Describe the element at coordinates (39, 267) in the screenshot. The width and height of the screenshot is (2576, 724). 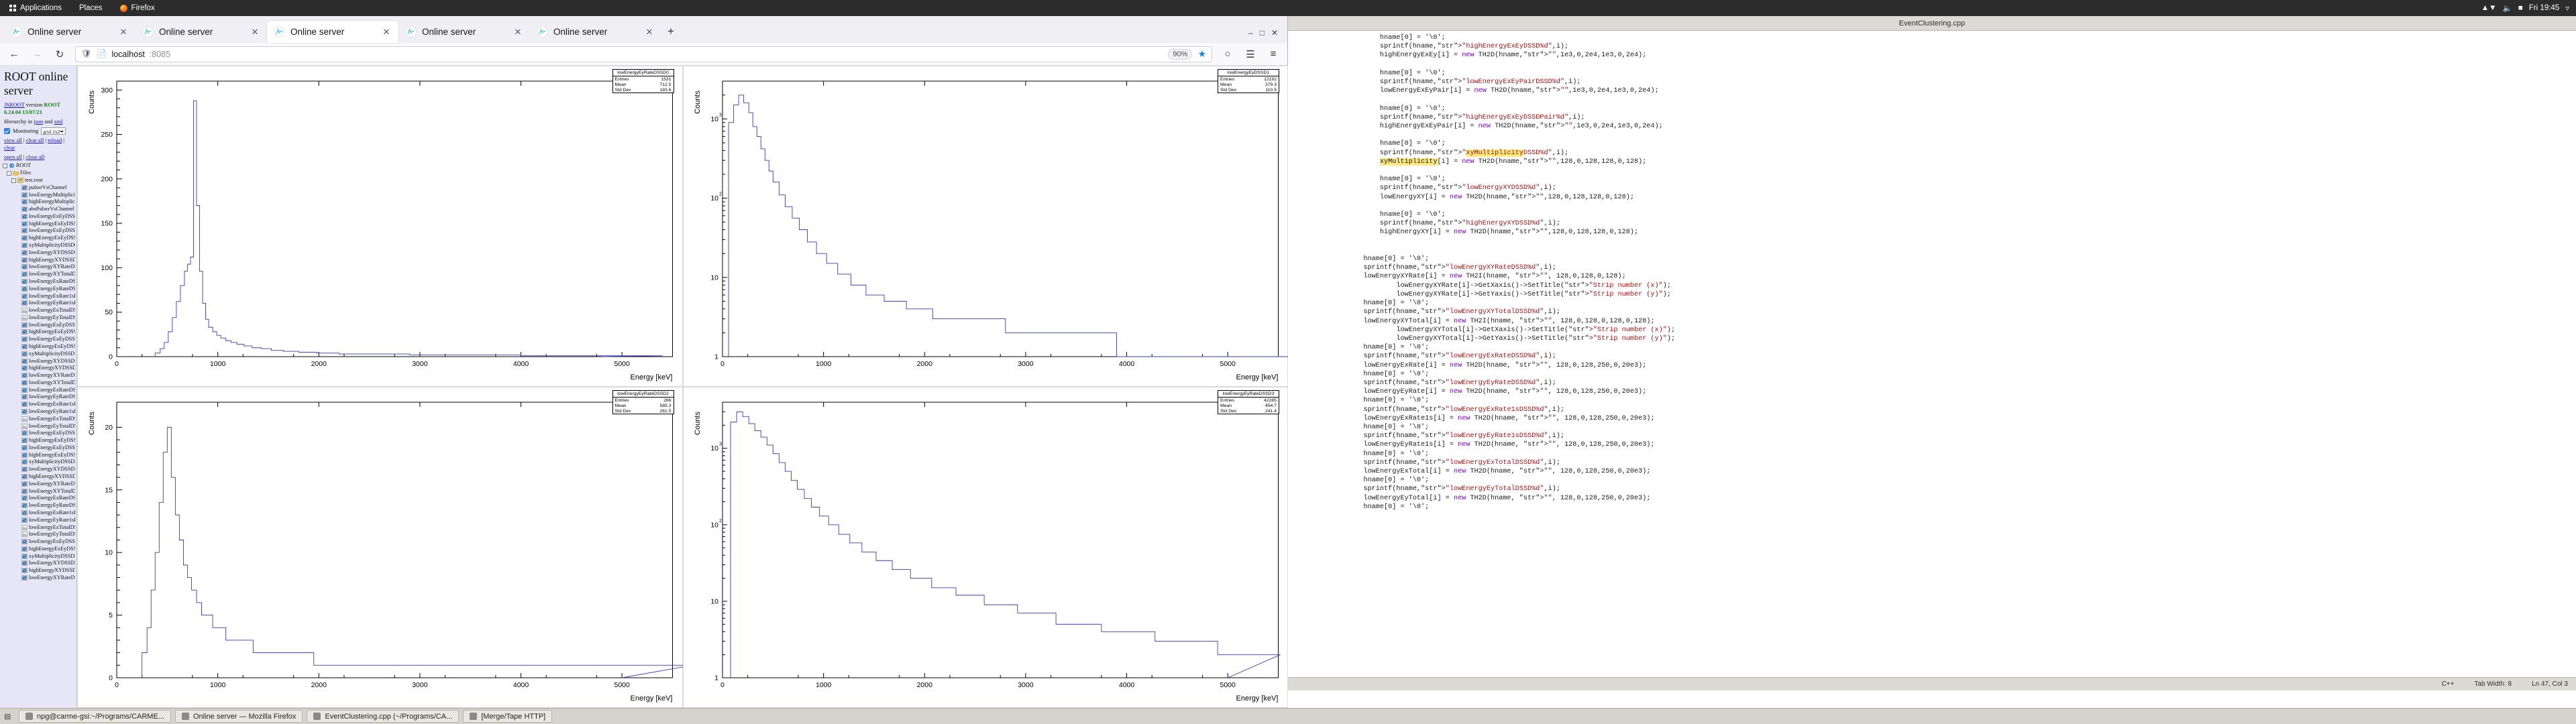
I see `tree-item-histogram: lowEnergyXYRateDSSD0` at that location.